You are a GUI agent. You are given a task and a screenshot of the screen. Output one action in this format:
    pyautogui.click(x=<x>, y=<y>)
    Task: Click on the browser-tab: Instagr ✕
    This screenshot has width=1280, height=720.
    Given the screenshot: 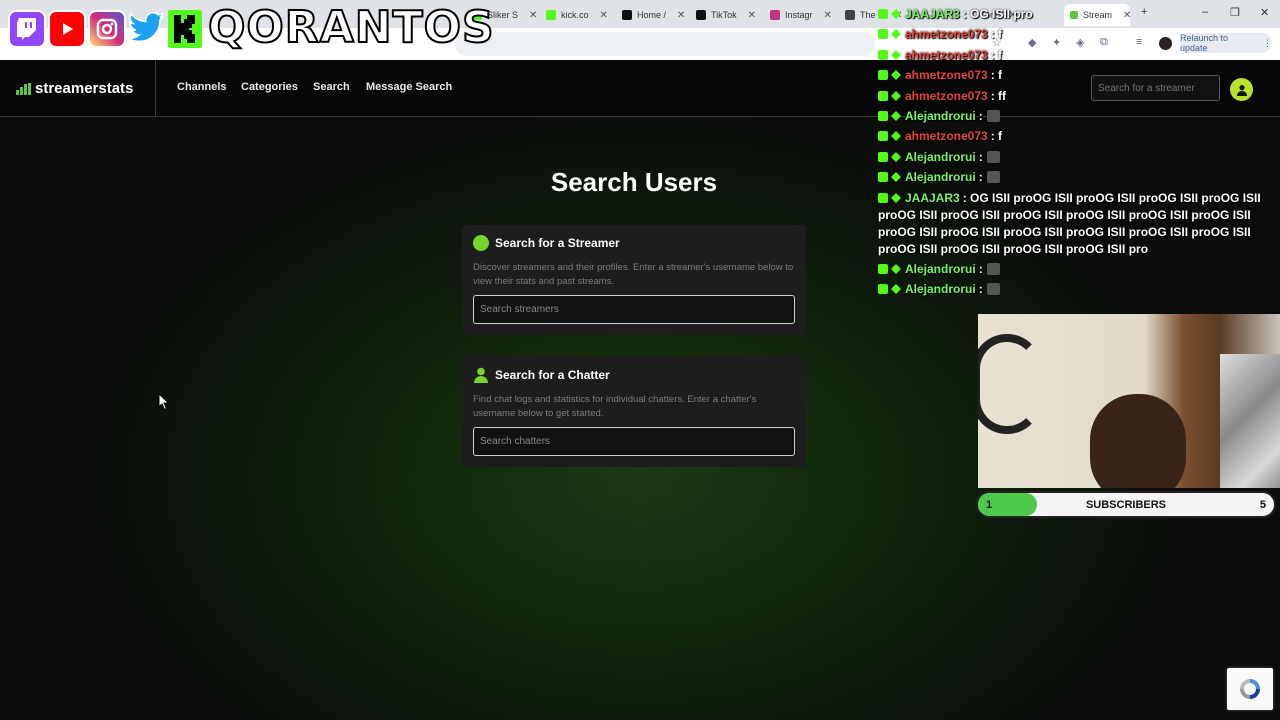 What is the action you would take?
    pyautogui.click(x=801, y=15)
    